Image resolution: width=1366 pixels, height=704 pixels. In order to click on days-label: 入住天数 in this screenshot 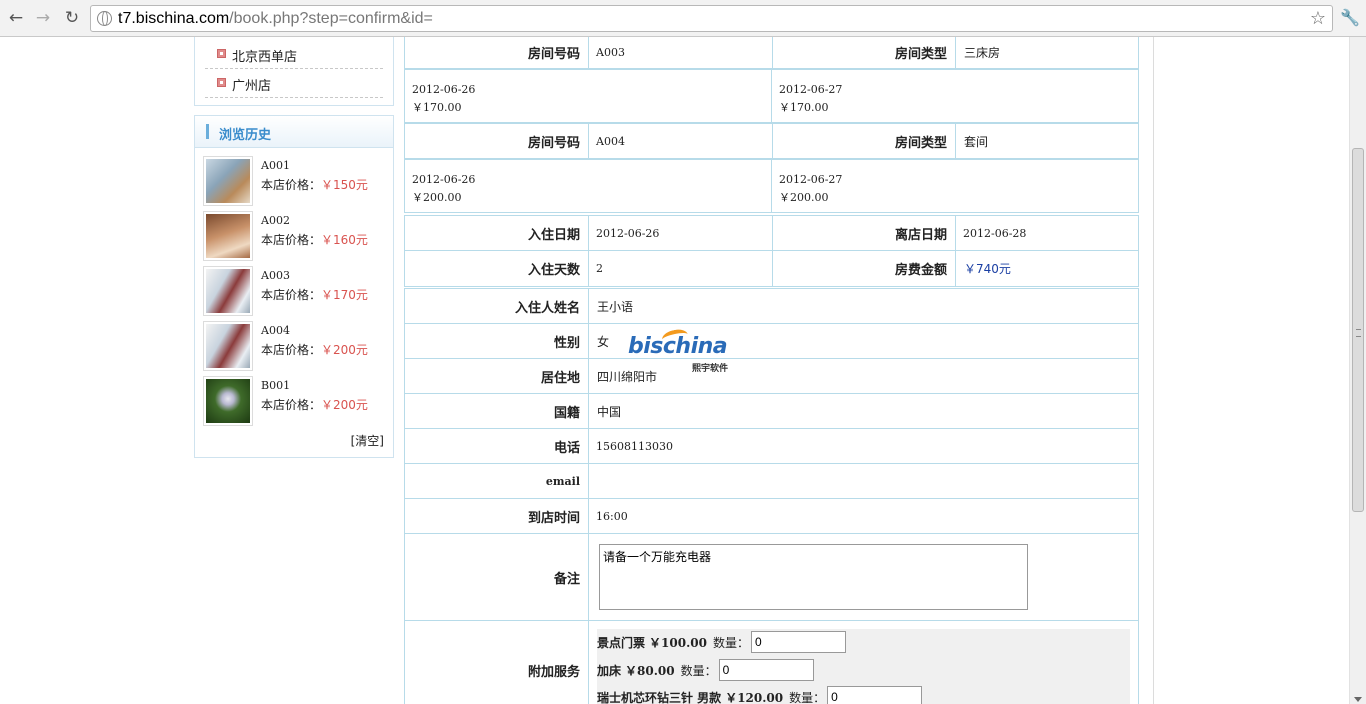, I will do `click(497, 268)`.